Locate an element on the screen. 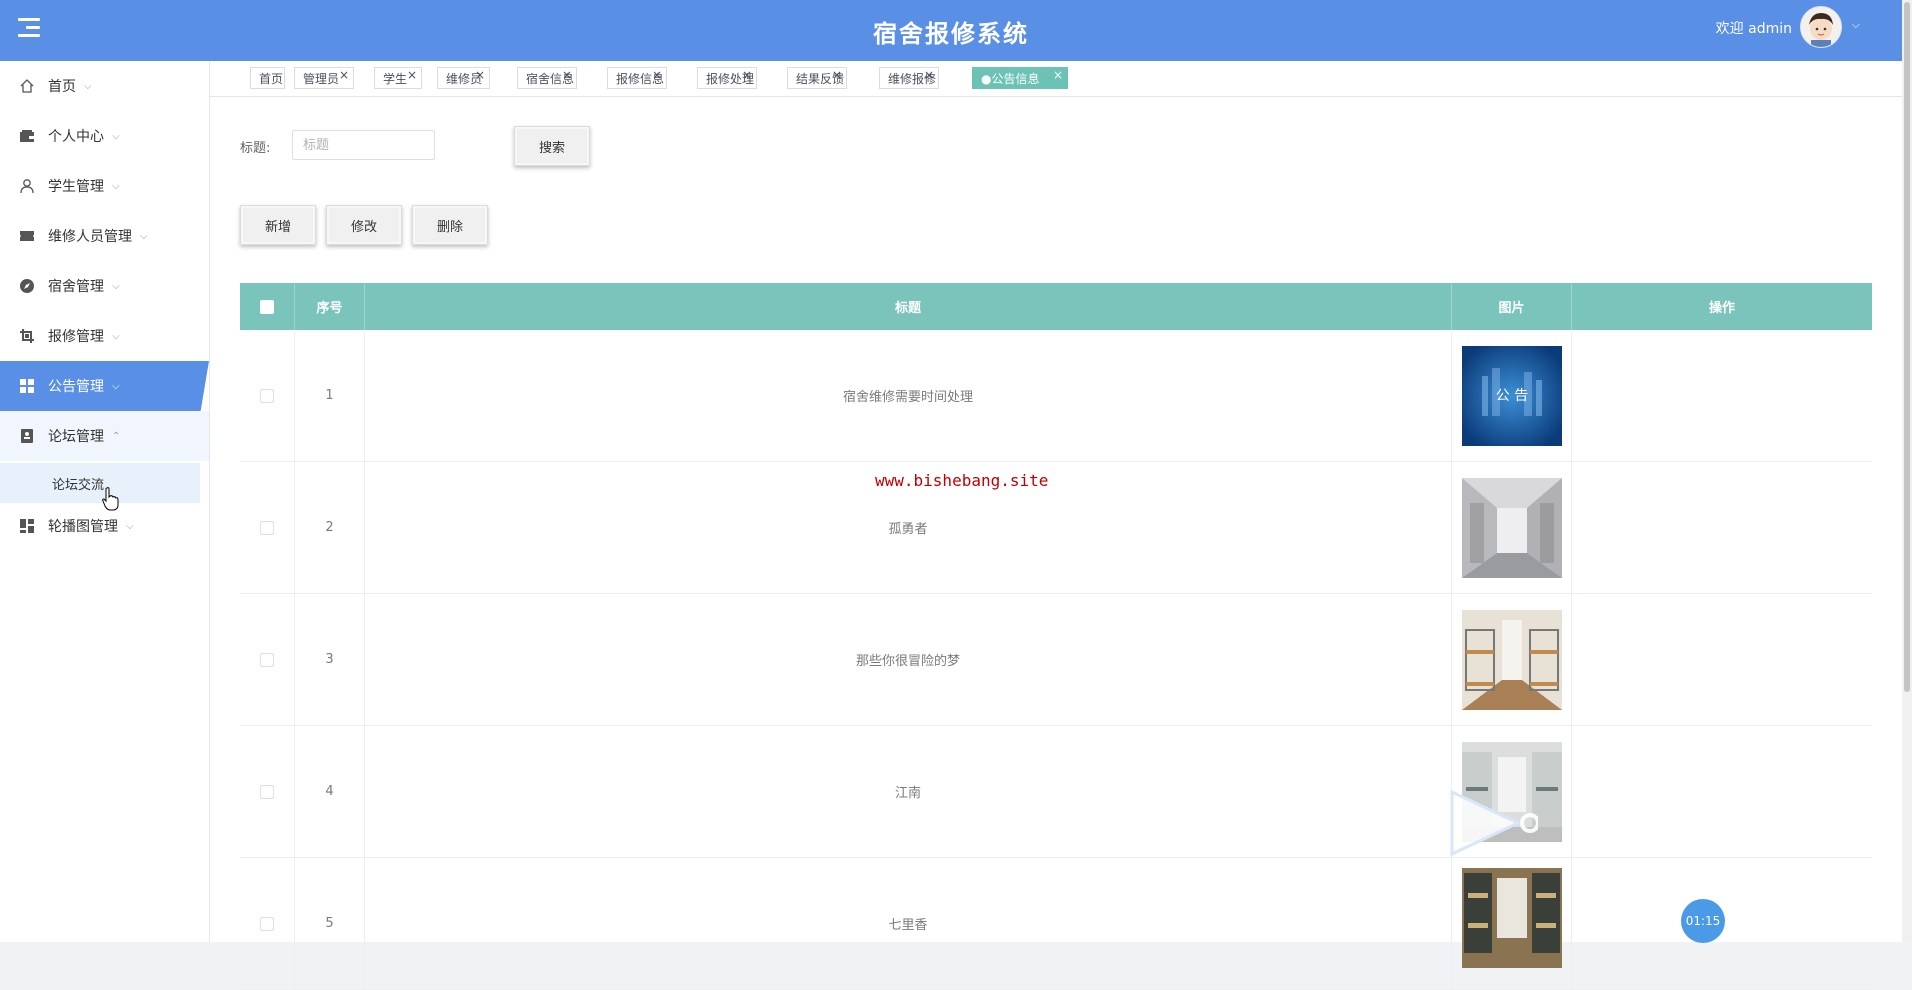 Image resolution: width=1912 pixels, height=990 pixels. svg-text: 公 告 is located at coordinates (1511, 396).